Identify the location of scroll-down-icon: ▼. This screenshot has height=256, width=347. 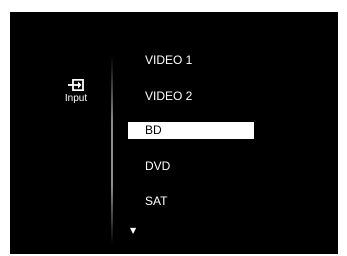
(133, 231).